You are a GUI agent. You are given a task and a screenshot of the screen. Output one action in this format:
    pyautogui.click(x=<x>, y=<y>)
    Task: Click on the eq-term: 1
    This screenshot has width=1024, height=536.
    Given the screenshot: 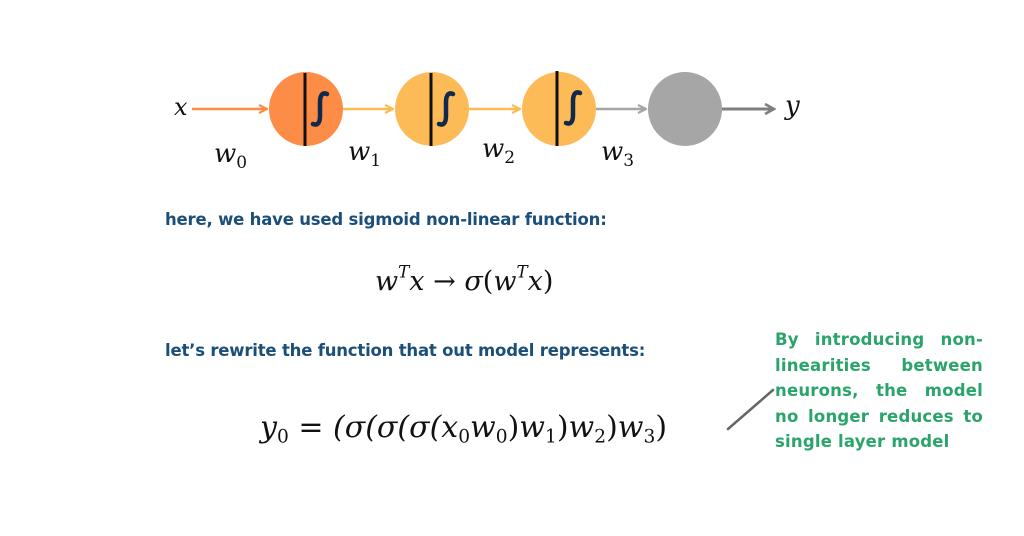 What is the action you would take?
    pyautogui.click(x=550, y=437)
    